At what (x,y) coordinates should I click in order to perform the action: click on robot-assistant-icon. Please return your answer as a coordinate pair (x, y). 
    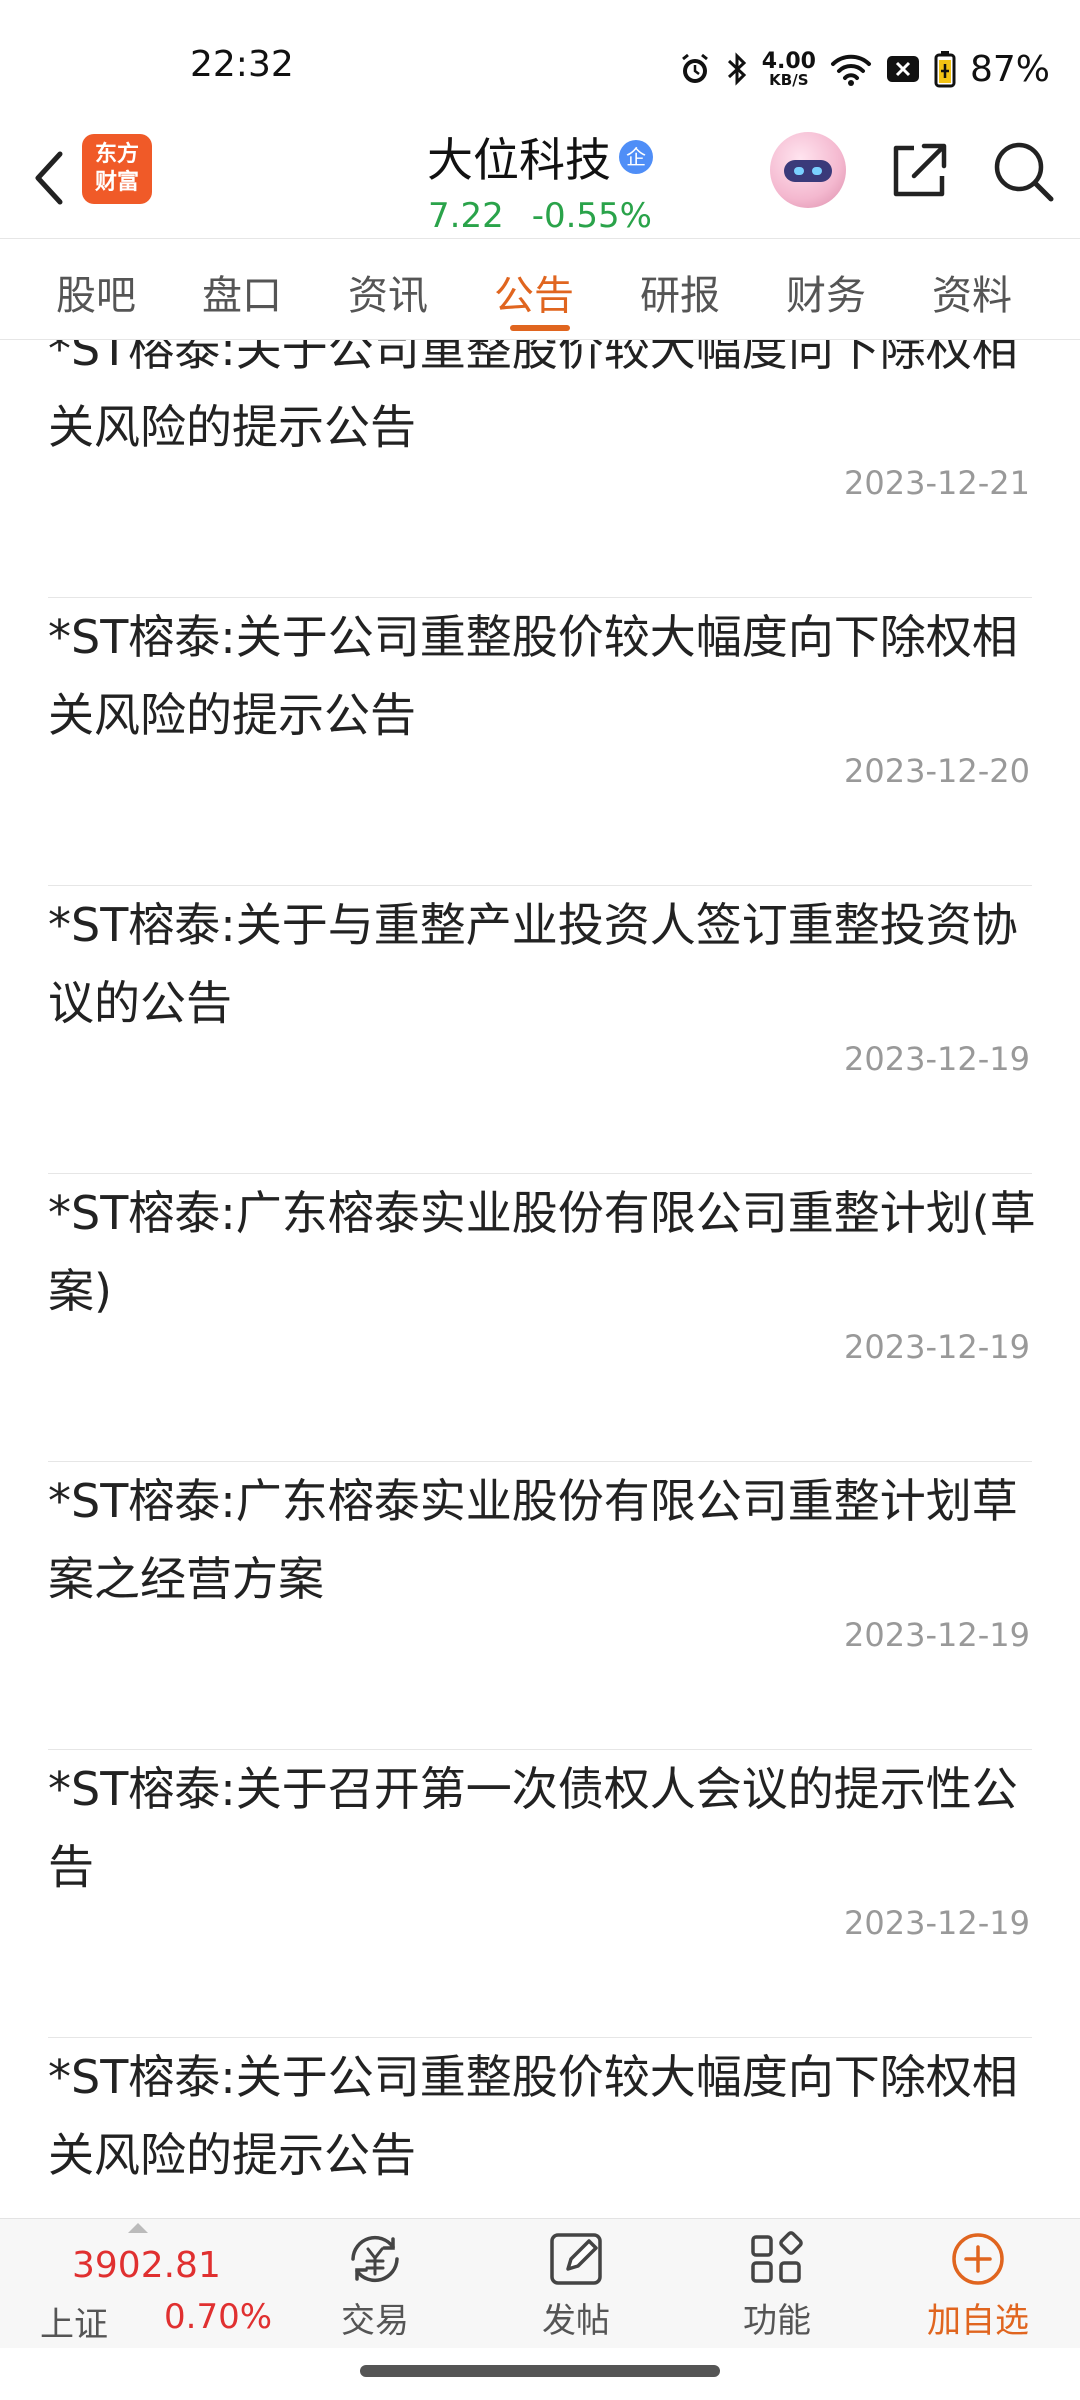
    Looking at the image, I should click on (808, 170).